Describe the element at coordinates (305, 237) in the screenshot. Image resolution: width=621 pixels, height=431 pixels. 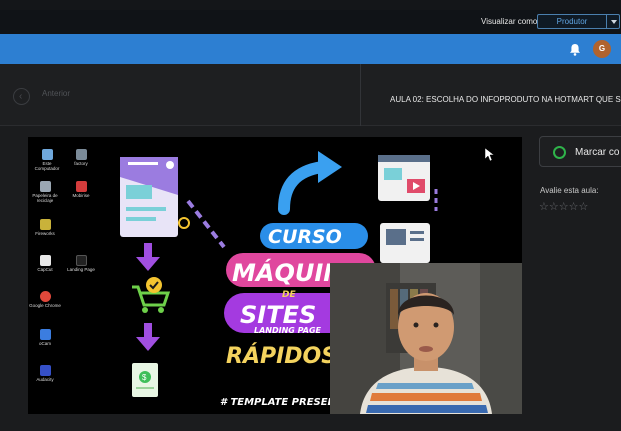
I see `course-word-curso: CURSO` at that location.